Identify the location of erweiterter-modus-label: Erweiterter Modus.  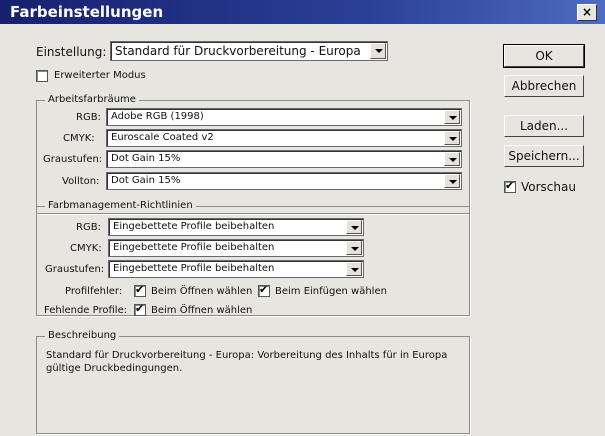
(100, 75).